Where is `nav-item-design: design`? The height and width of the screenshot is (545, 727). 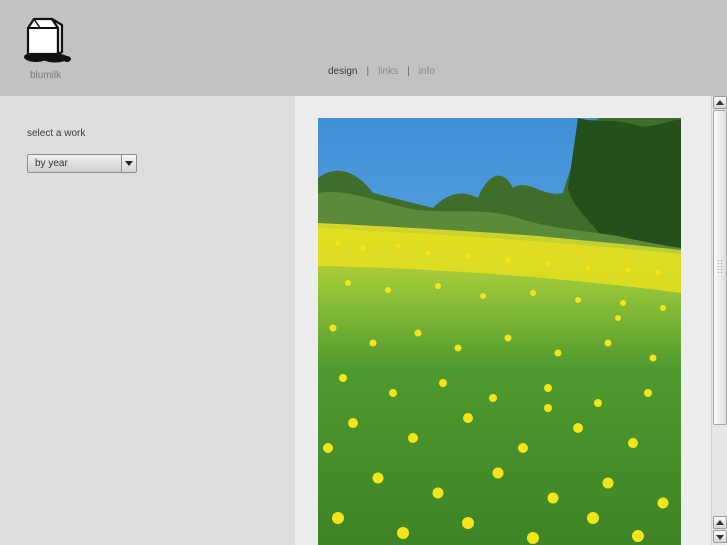 nav-item-design: design is located at coordinates (342, 71).